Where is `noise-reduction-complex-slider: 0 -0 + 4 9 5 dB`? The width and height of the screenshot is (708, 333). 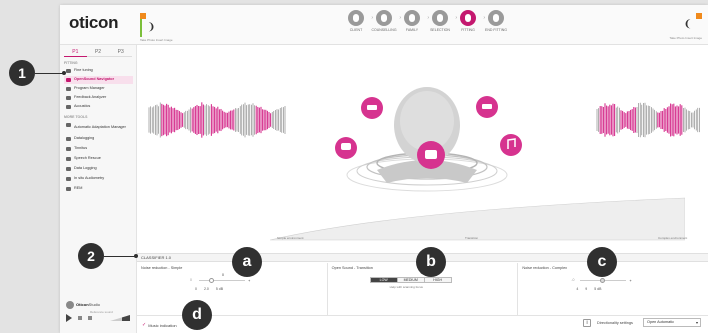 noise-reduction-complex-slider: 0 -0 + 4 9 5 dB is located at coordinates (605, 287).